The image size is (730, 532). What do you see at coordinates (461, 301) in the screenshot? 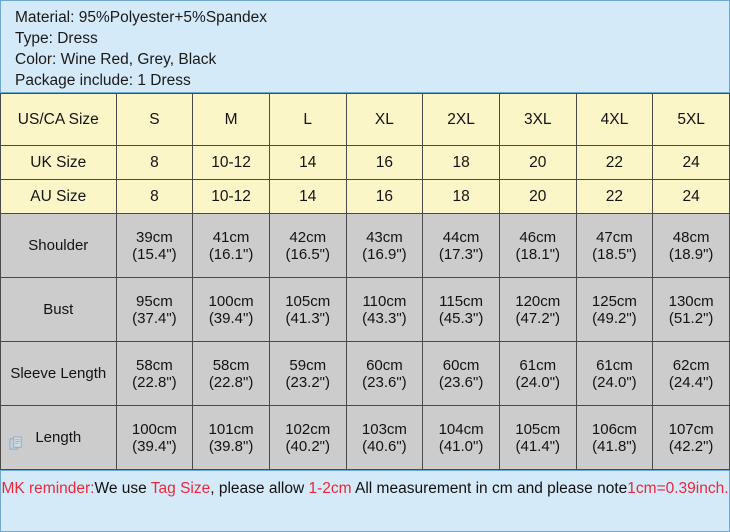
I see `value-cm: 115cm` at bounding box center [461, 301].